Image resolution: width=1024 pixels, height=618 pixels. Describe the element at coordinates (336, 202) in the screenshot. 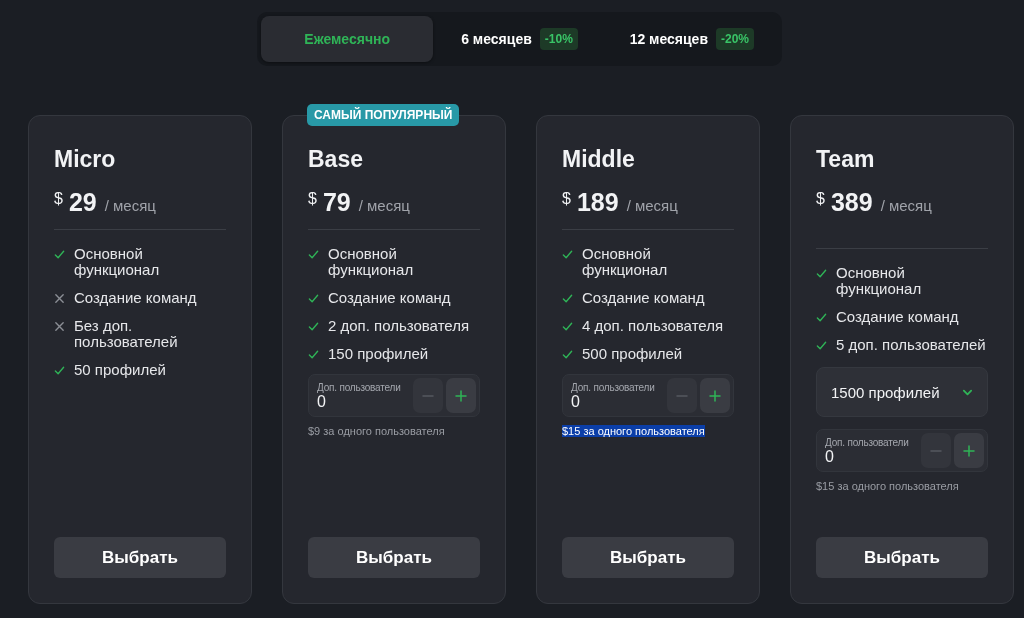

I see `price-amount: 79` at that location.